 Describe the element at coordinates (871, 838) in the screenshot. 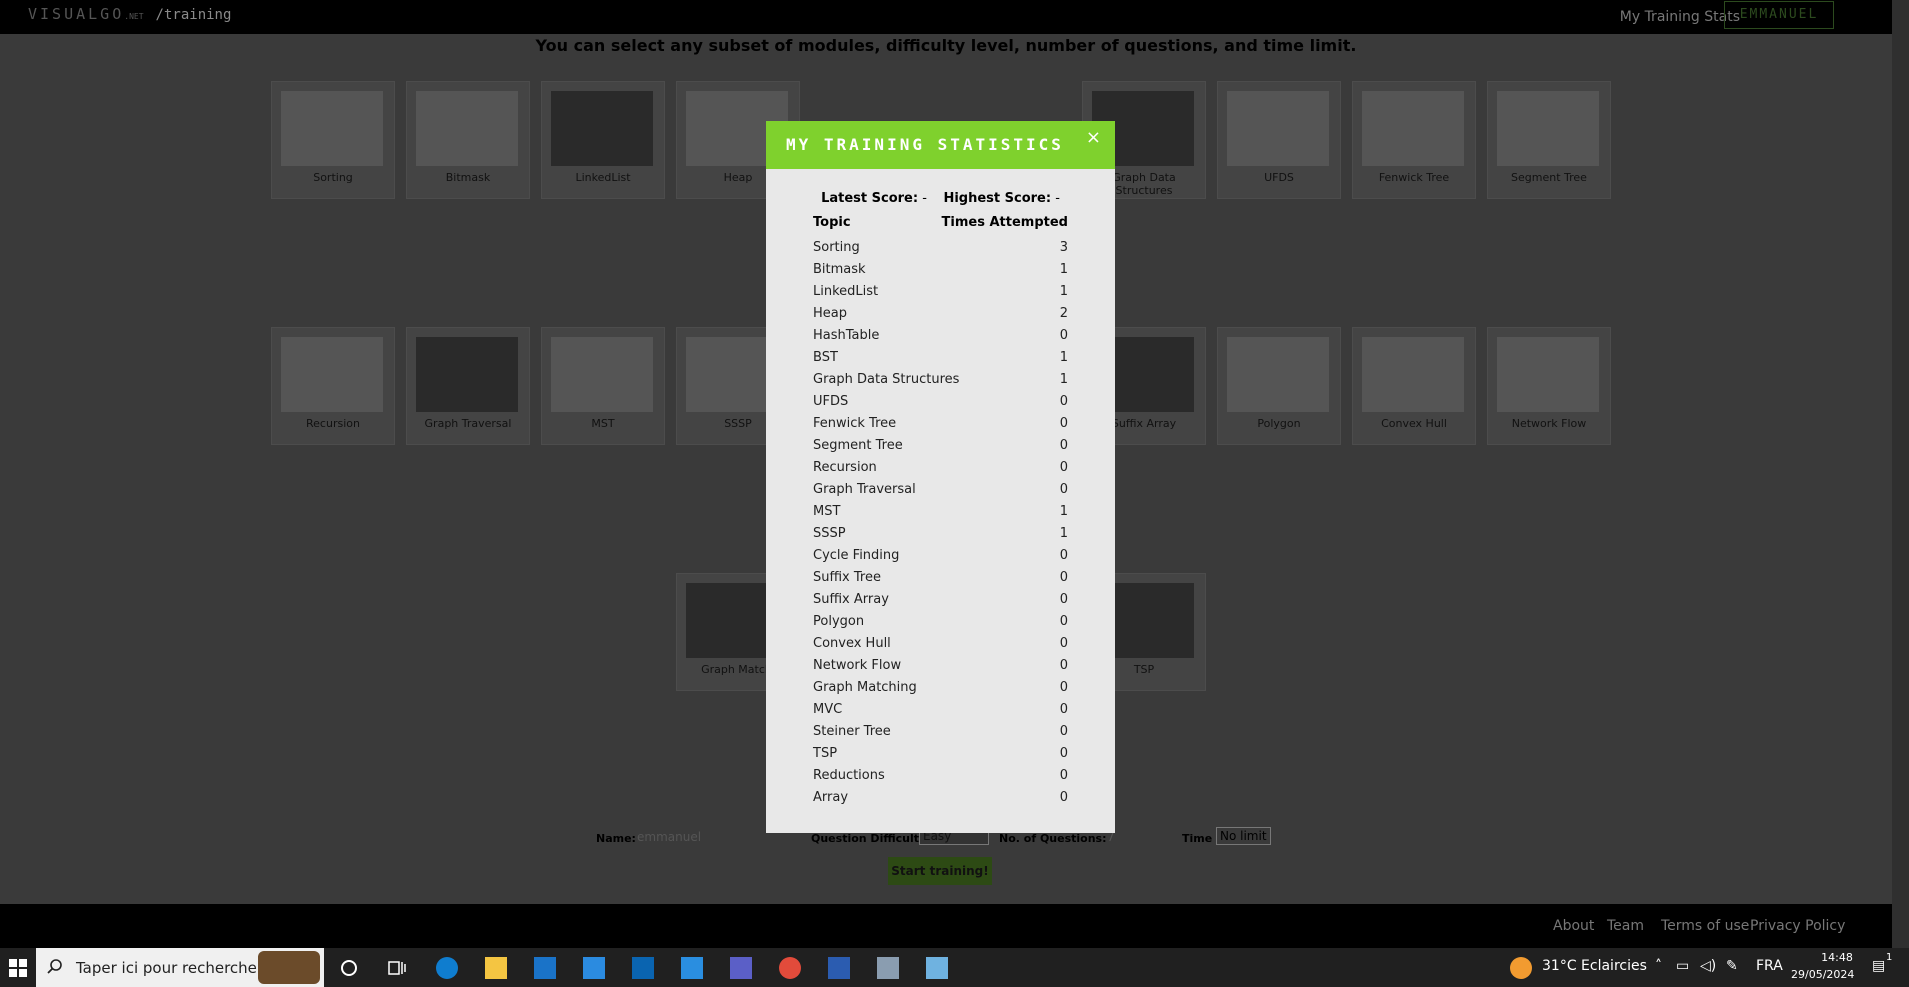

I see `difficulty-label: Question Difficulty:` at that location.